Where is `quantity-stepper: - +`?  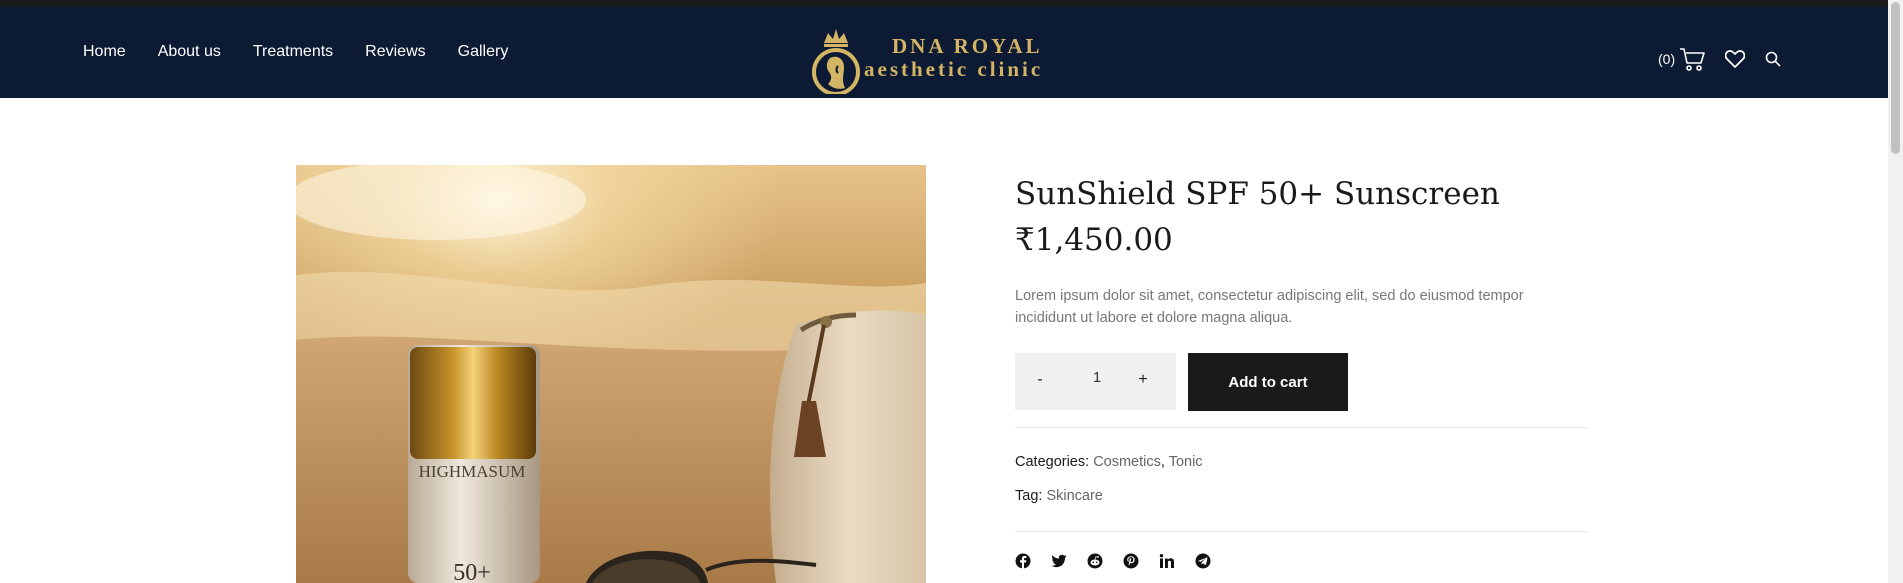 quantity-stepper: - + is located at coordinates (1095, 381).